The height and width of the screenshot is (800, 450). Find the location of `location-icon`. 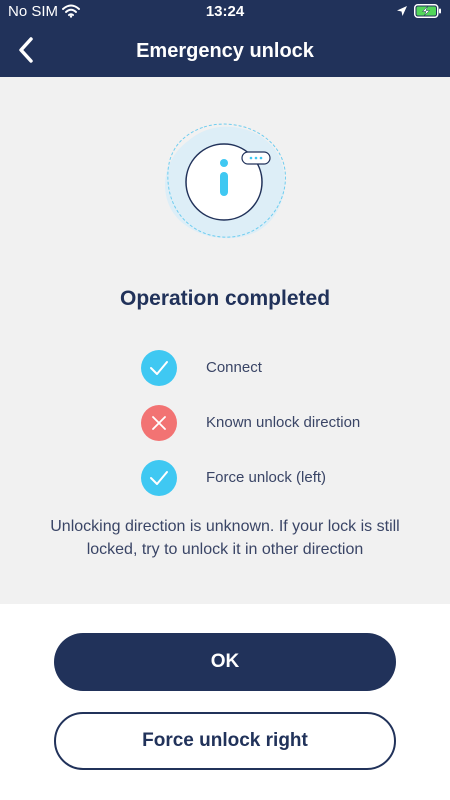

location-icon is located at coordinates (402, 11).